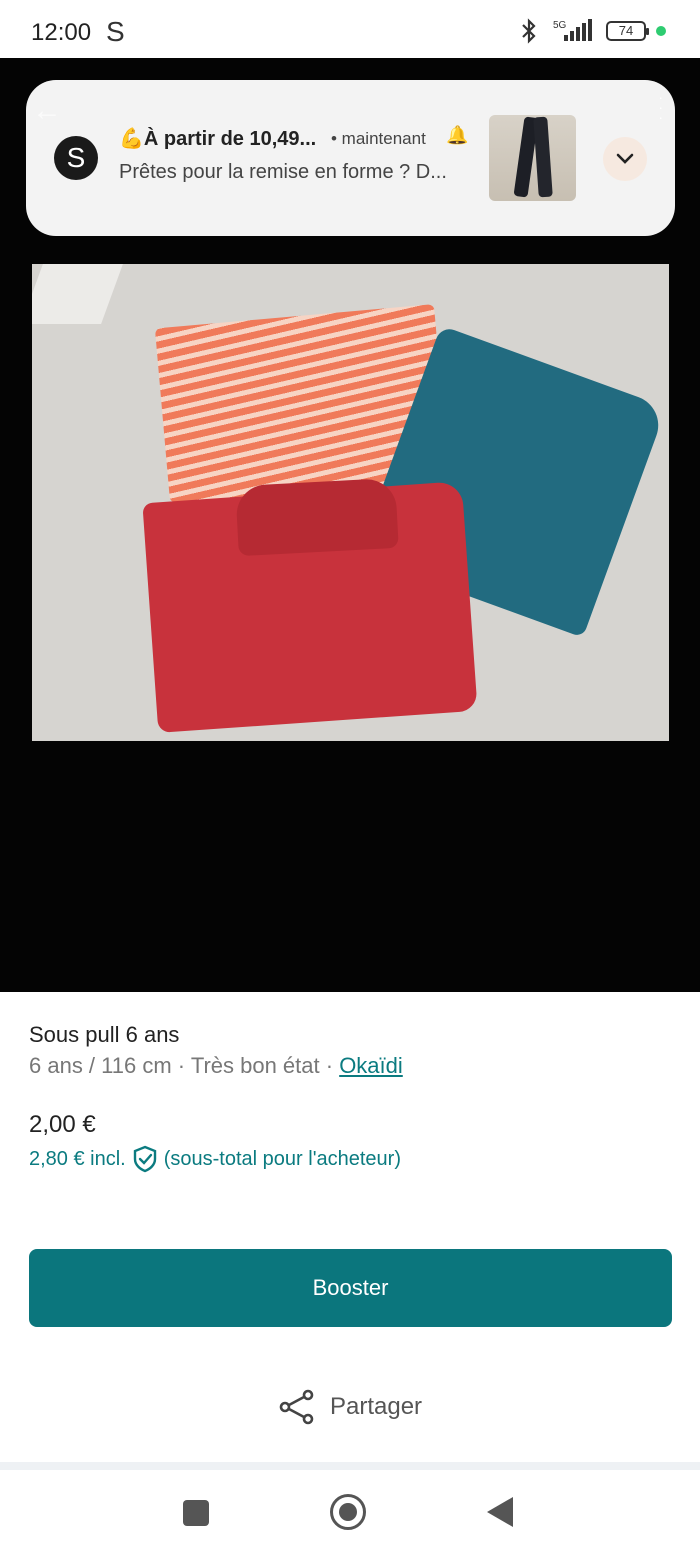  Describe the element at coordinates (543, 157) in the screenshot. I see `pants-leg` at that location.